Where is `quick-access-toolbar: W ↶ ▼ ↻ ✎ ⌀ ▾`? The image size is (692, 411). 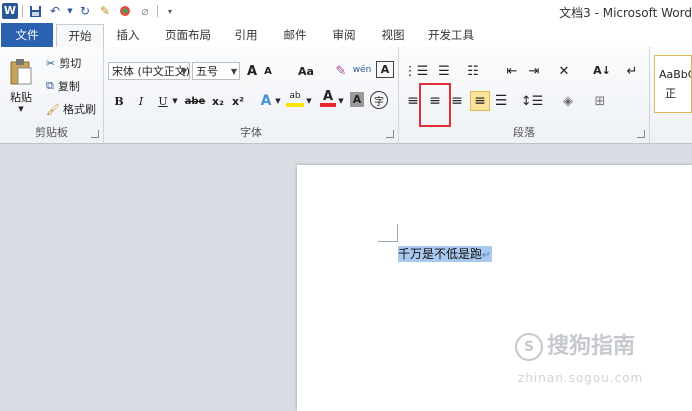
quick-access-toolbar: W ↶ ▼ ↻ ✎ ⌀ ▾ is located at coordinates (90, 11).